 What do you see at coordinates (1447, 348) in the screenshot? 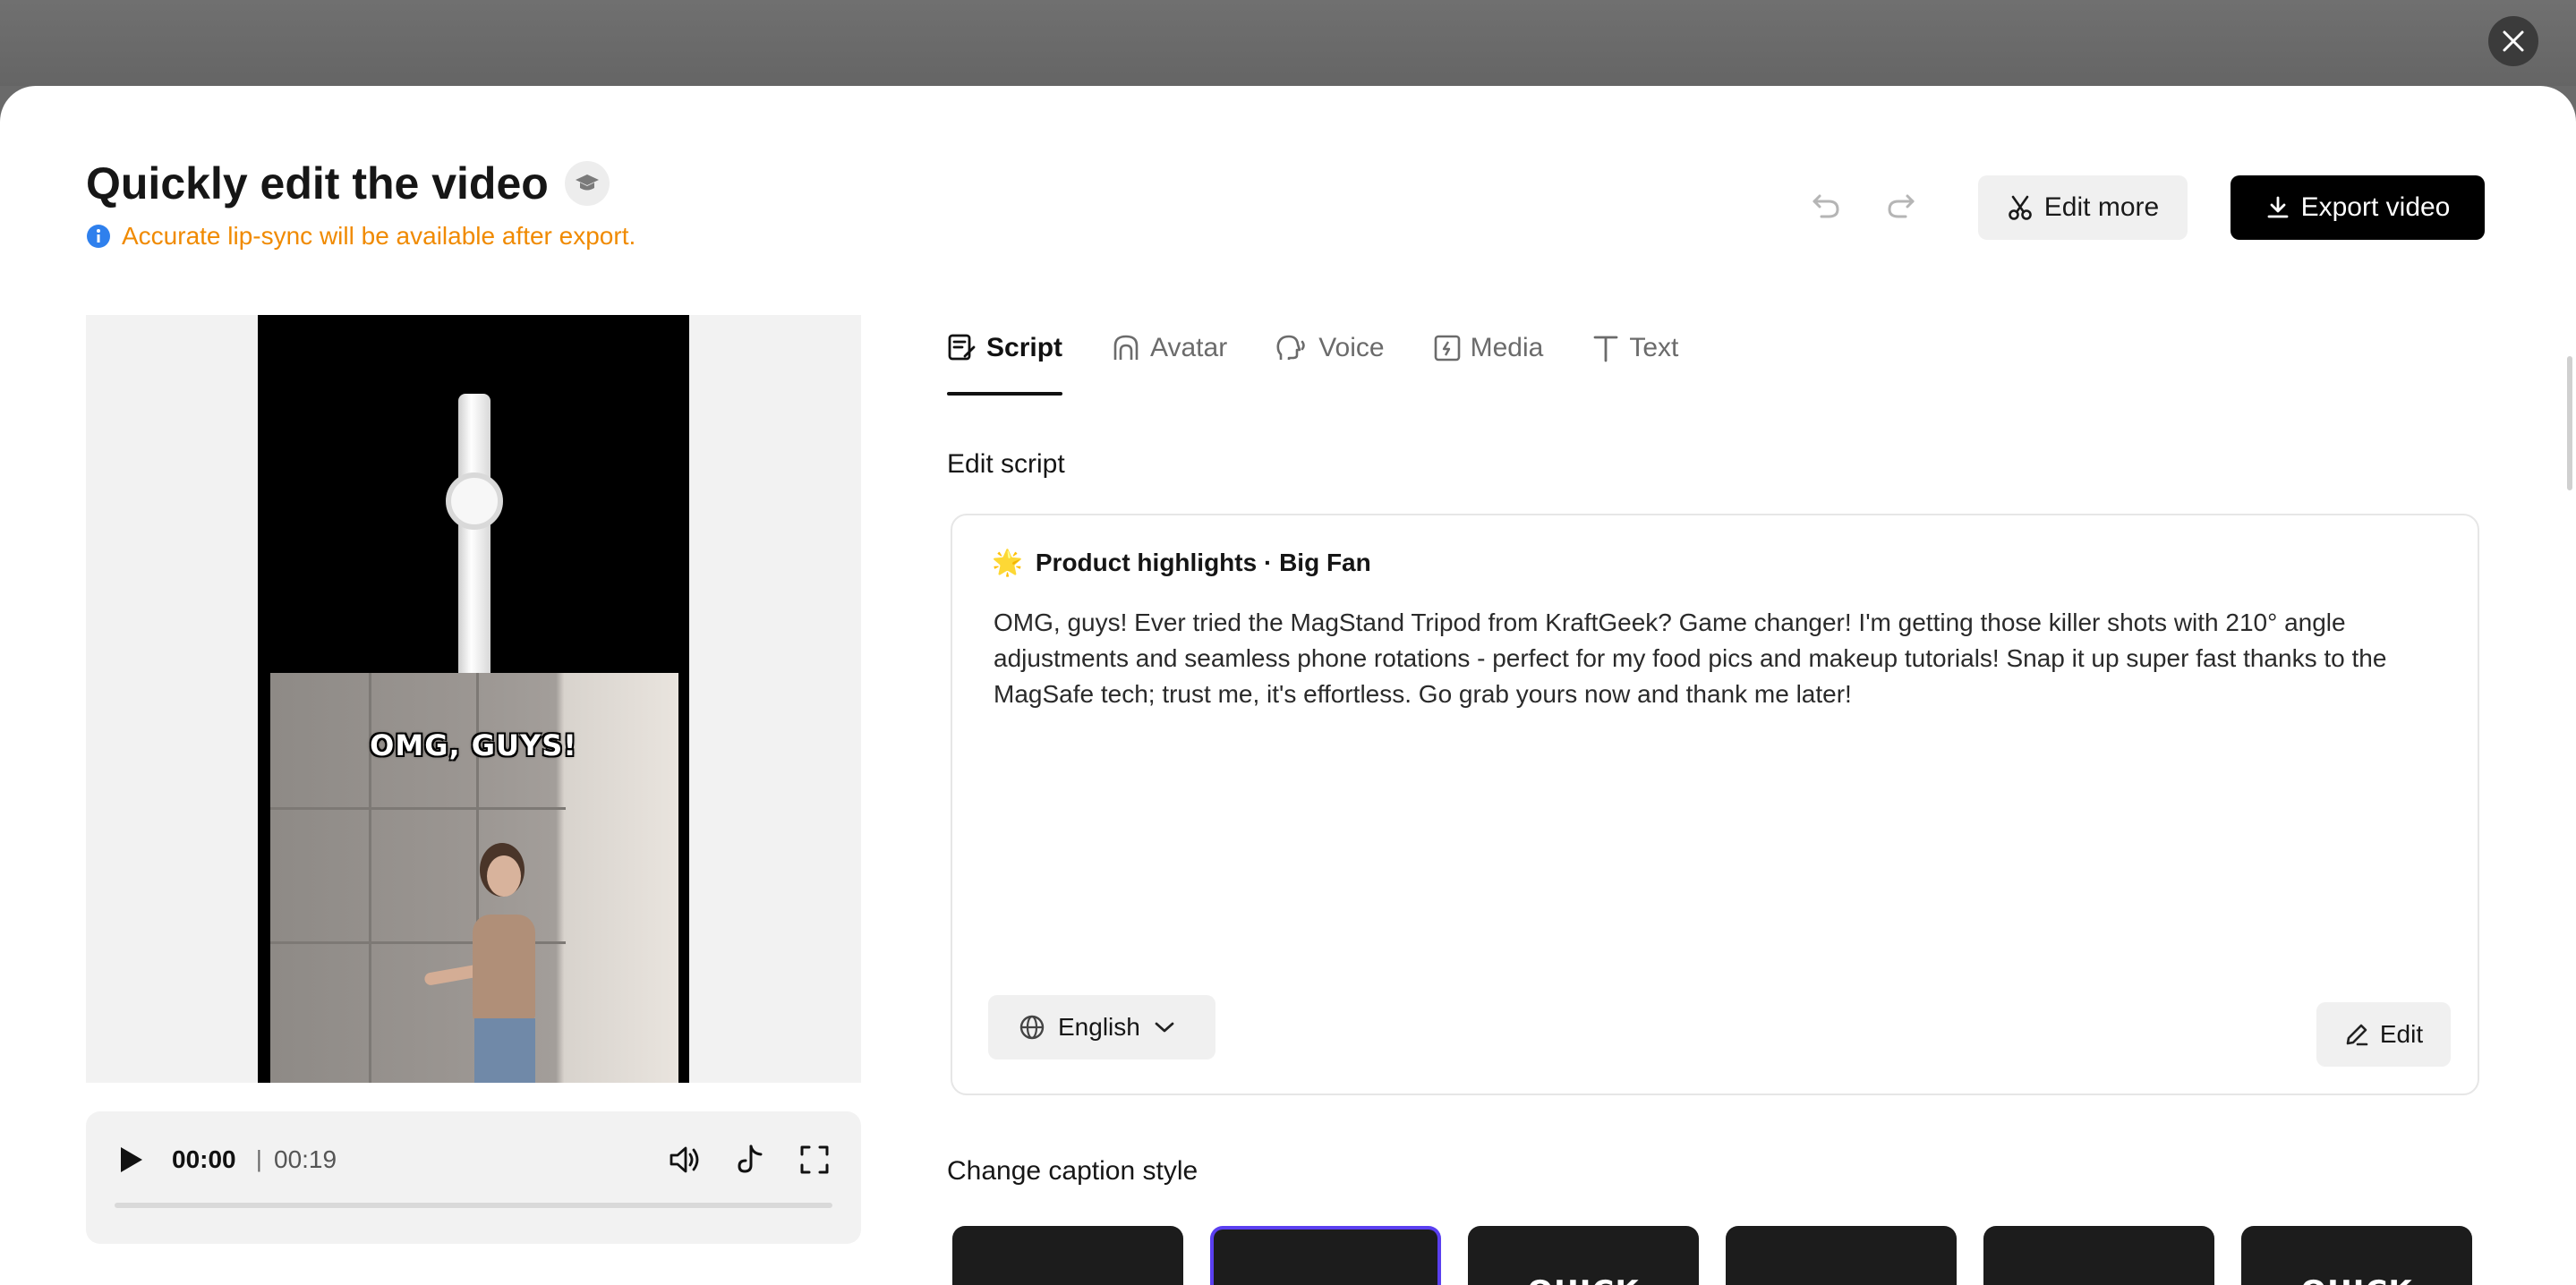
I see `media-icon` at bounding box center [1447, 348].